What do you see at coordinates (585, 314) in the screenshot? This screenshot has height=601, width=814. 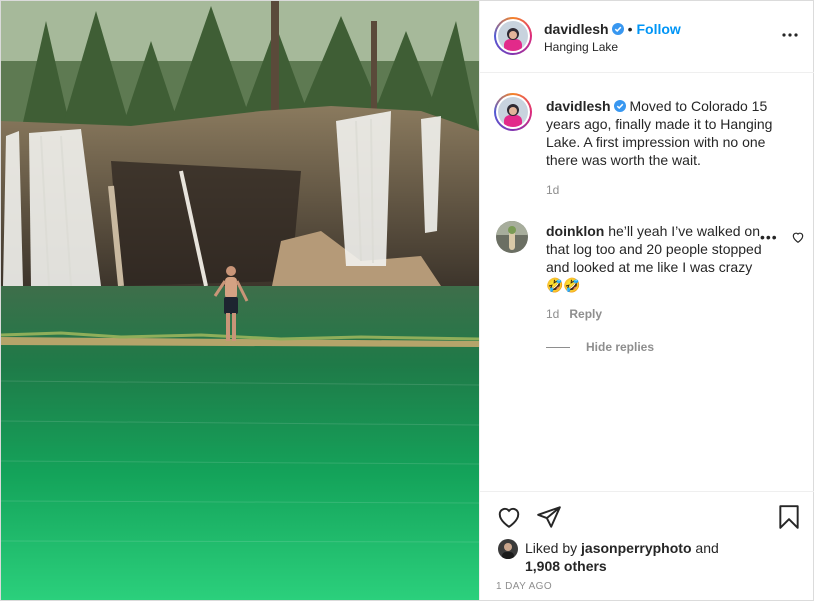 I see `reply-button: Reply` at bounding box center [585, 314].